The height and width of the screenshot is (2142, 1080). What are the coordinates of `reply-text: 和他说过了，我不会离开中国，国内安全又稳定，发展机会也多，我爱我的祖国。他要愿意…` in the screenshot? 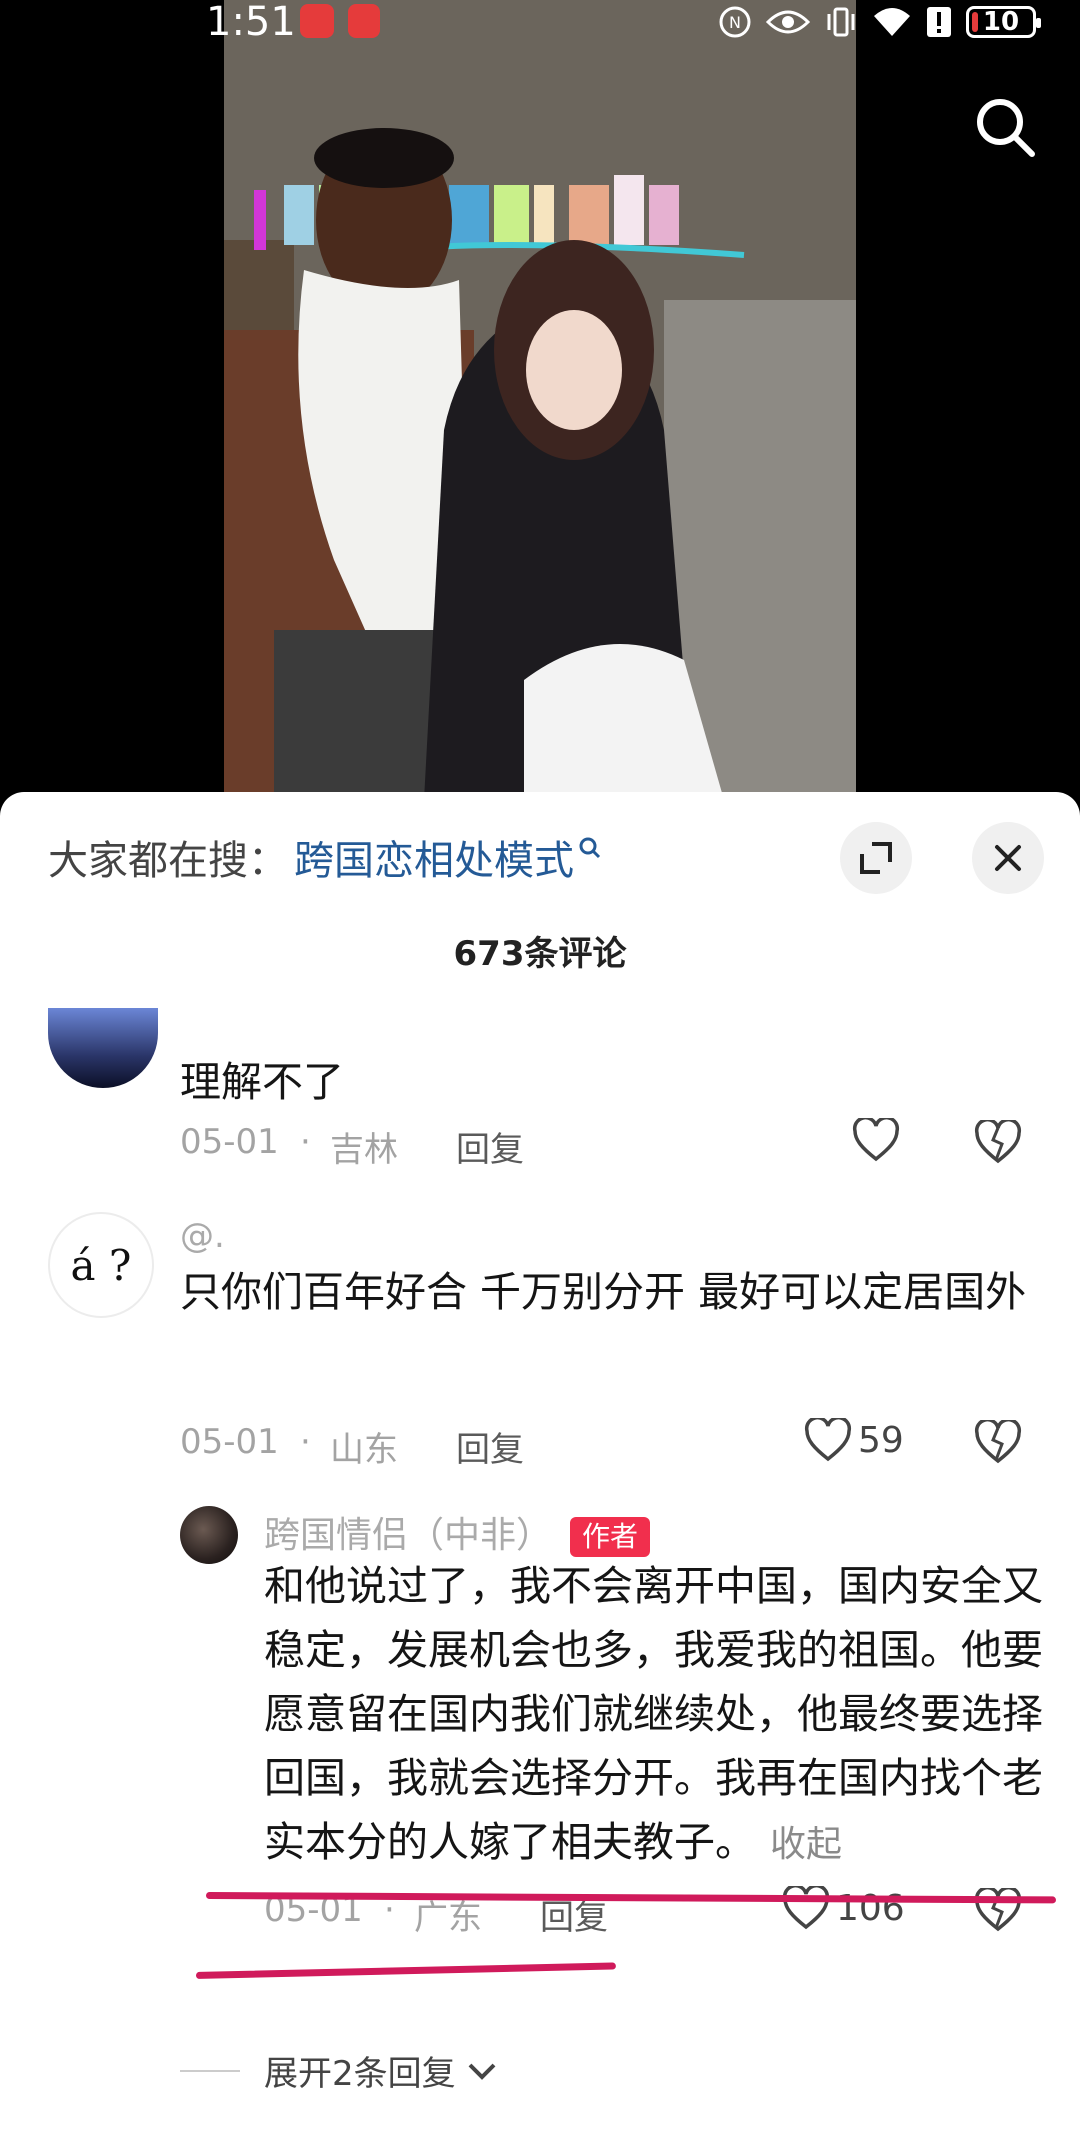 It's located at (653, 1714).